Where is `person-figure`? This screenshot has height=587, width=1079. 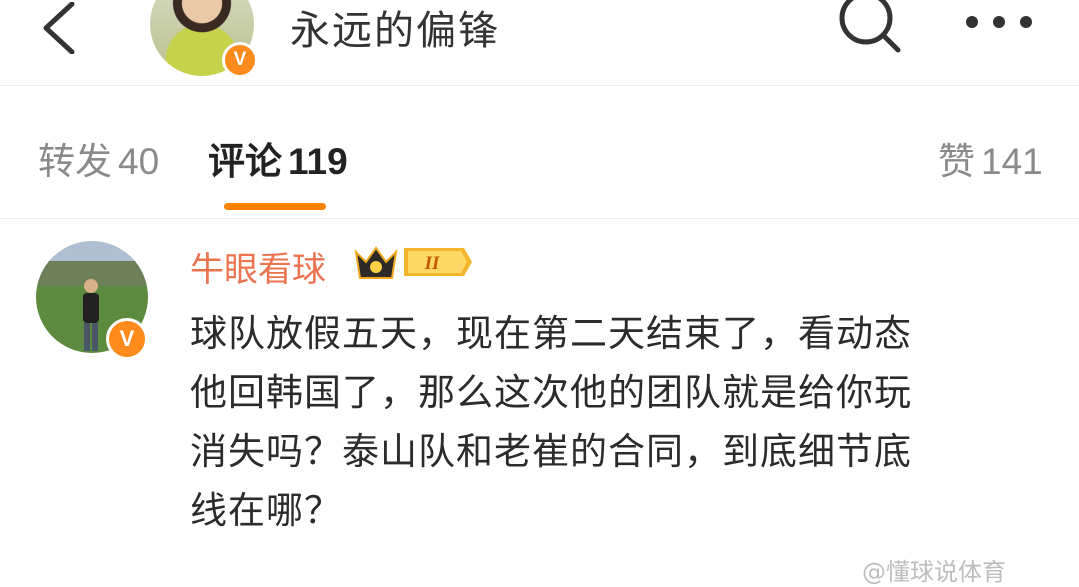
person-figure is located at coordinates (91, 315).